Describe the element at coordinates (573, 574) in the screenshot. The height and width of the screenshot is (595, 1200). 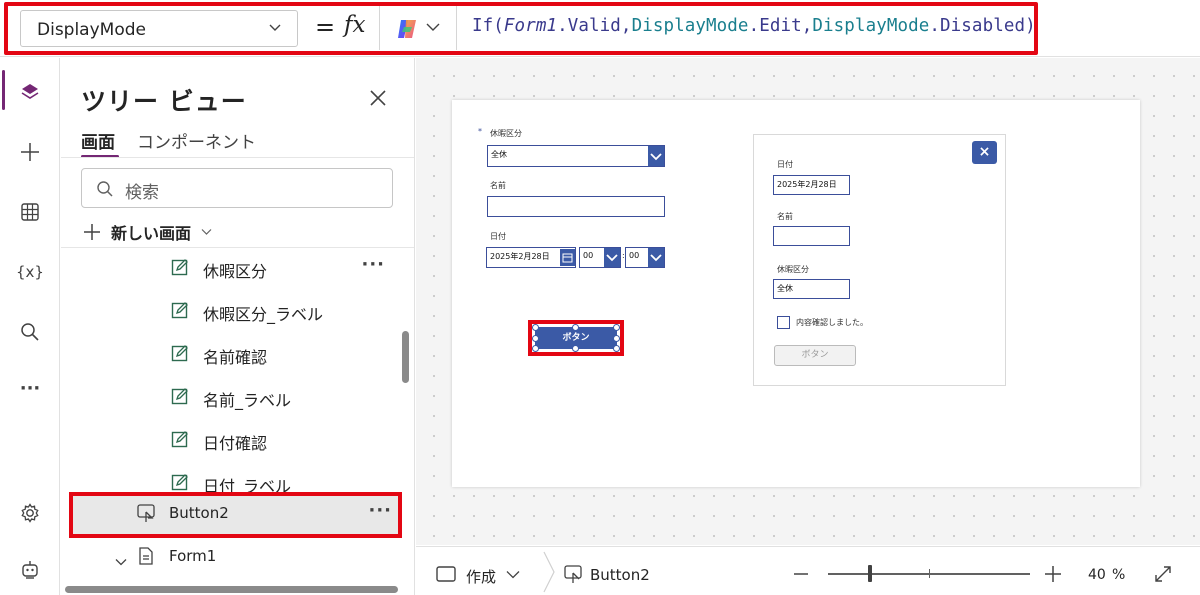
I see `button-icon` at that location.